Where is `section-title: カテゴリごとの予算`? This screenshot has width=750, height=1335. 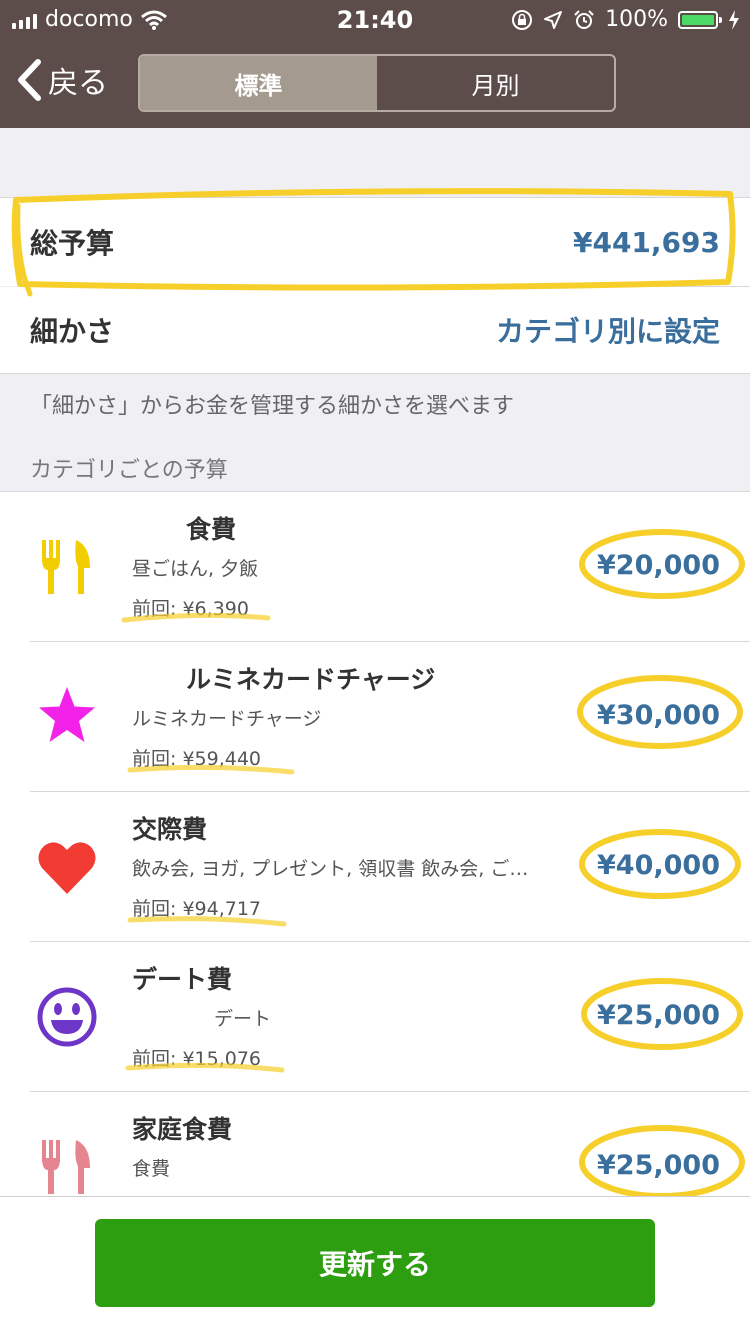 section-title: カテゴリごとの予算 is located at coordinates (129, 470).